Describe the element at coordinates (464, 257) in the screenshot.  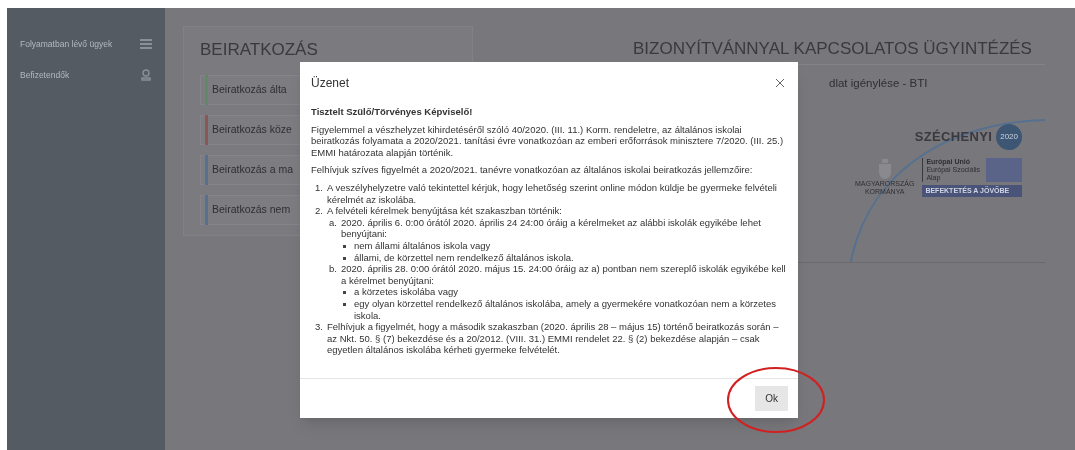
I see `list-item-text: állami, de körzettel nem rendelkező általános iskola.` at that location.